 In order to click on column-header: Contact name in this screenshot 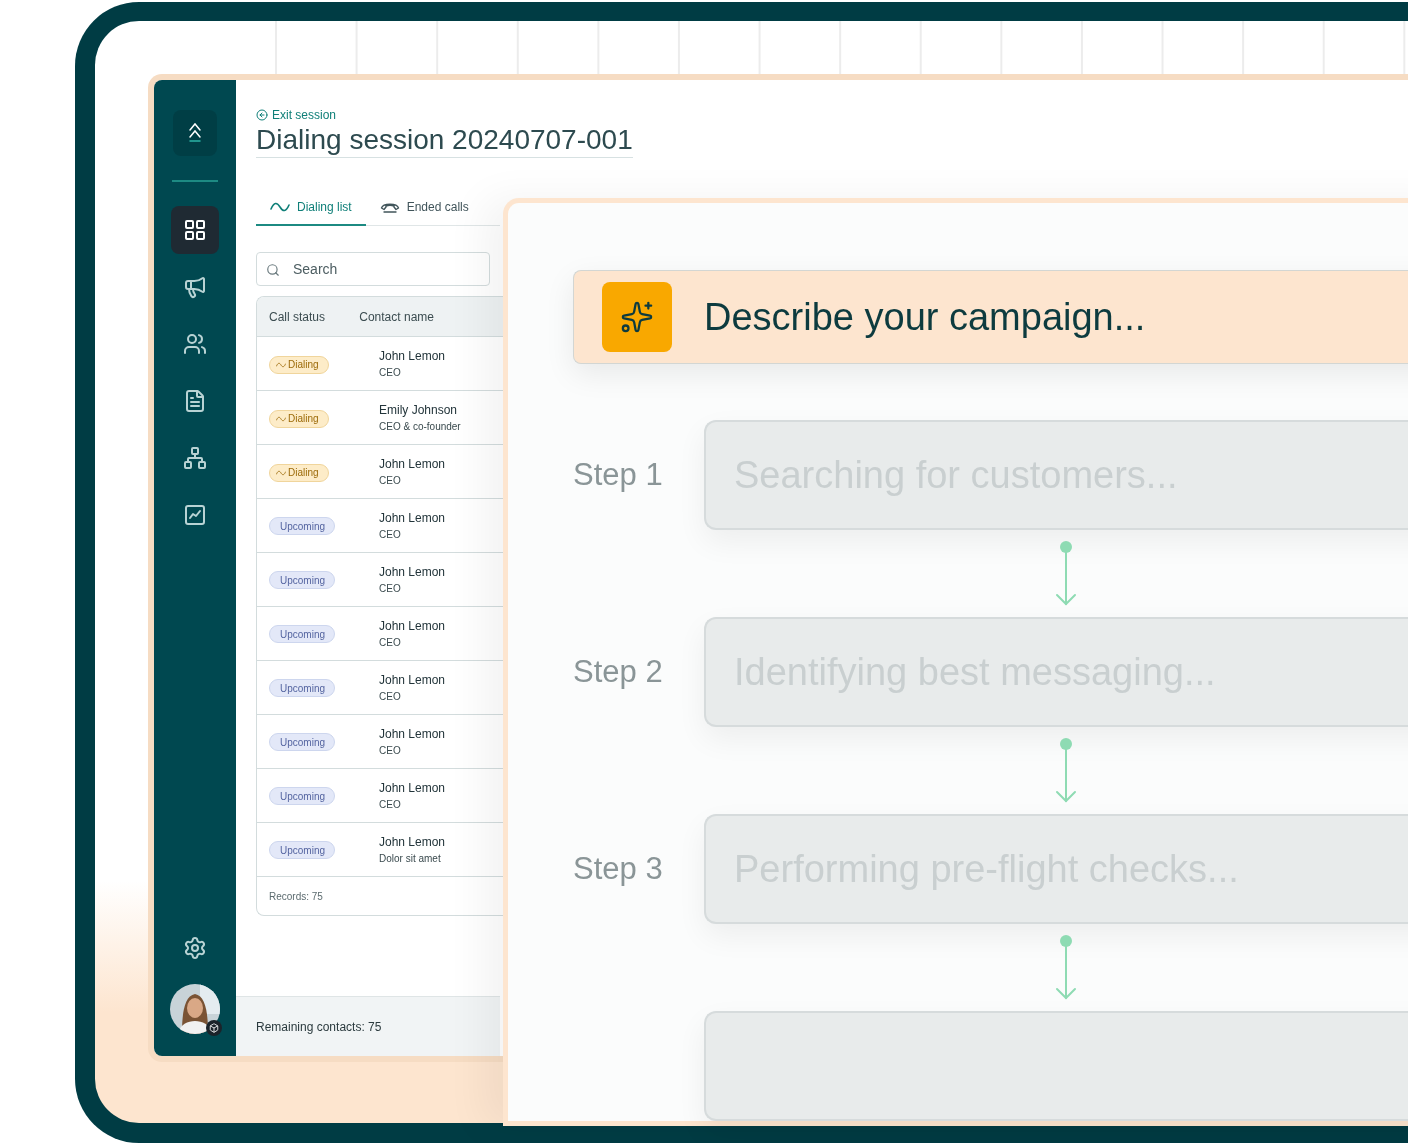, I will do `click(396, 316)`.